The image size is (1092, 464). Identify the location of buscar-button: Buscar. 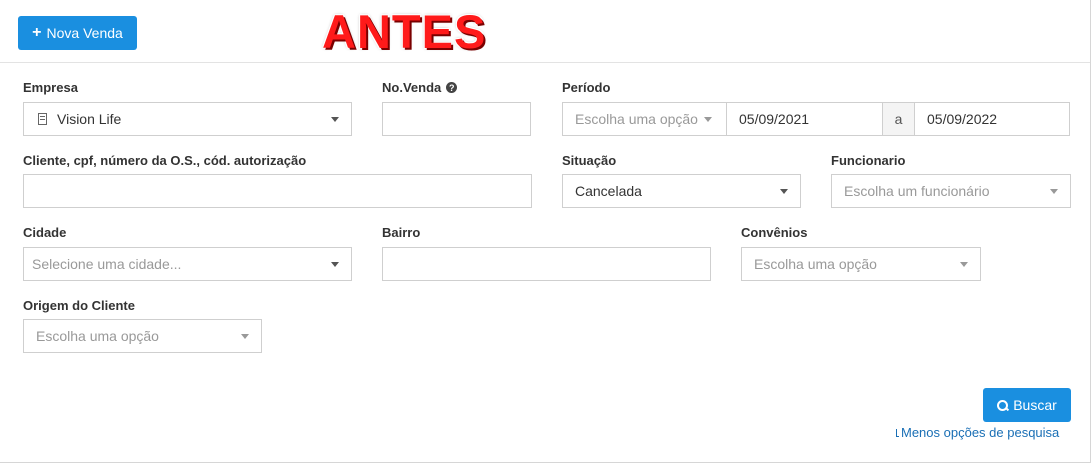
(1027, 405).